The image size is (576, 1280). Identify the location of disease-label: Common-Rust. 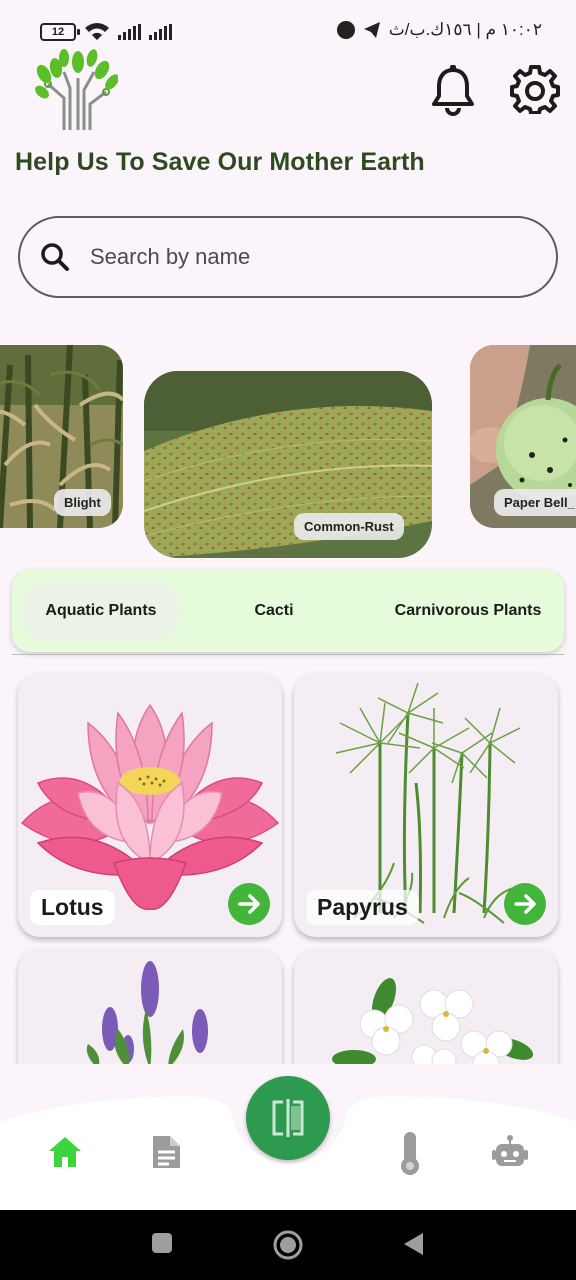
(349, 526).